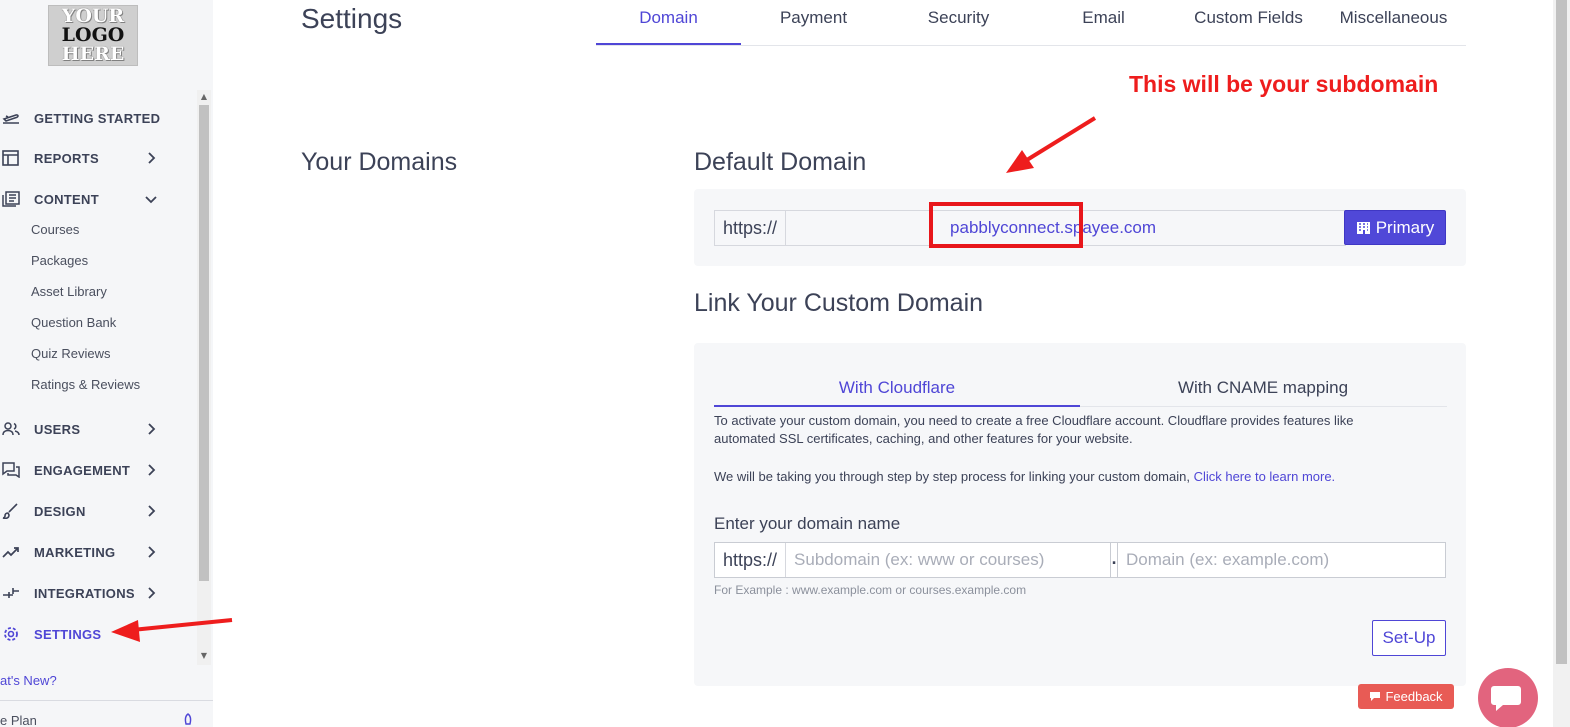 The image size is (1570, 727). I want to click on subdomain-arrow-head, so click(1020, 161).